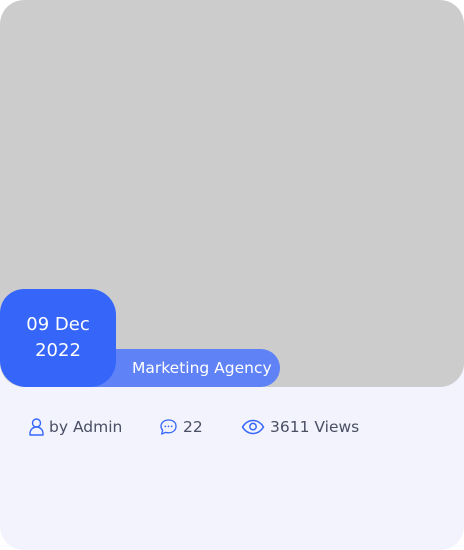  I want to click on post-meta: by Admin 22 3611 Views, so click(232, 427).